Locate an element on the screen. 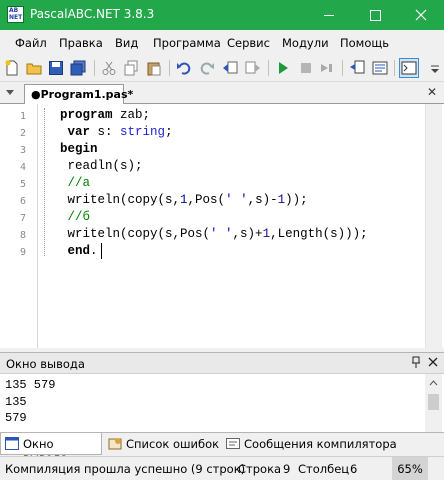  compile-icon is located at coordinates (380, 68).